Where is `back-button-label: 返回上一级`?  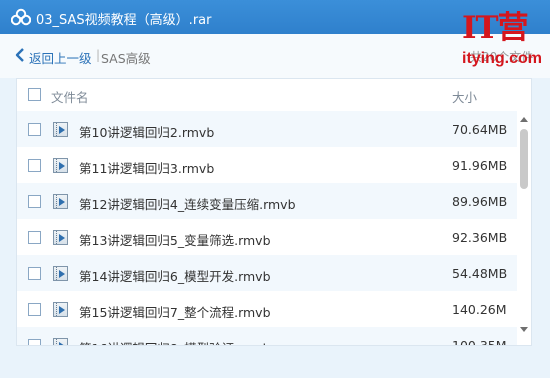
back-button-label: 返回上一级 is located at coordinates (60, 58).